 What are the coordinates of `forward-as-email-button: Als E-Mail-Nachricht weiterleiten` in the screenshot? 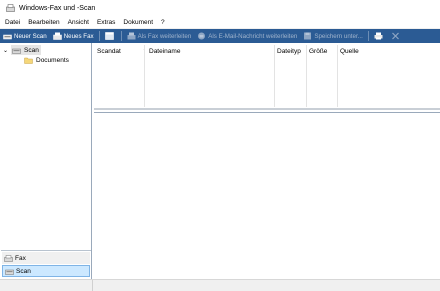 It's located at (247, 36).